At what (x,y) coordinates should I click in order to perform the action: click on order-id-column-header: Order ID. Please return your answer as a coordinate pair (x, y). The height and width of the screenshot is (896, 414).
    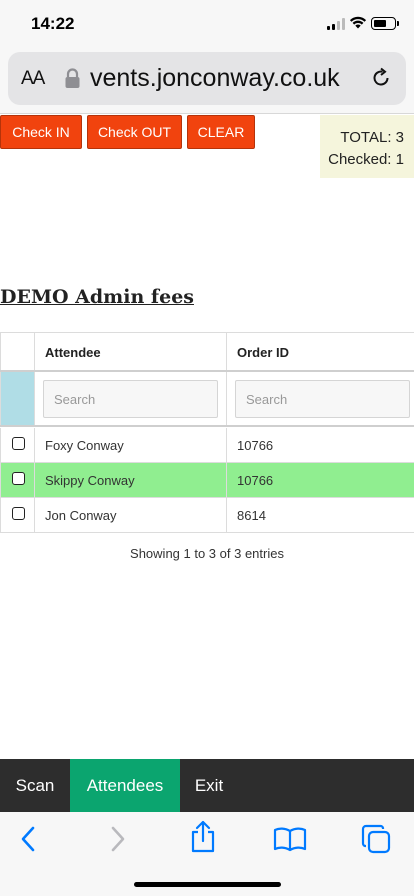
    Looking at the image, I should click on (320, 351).